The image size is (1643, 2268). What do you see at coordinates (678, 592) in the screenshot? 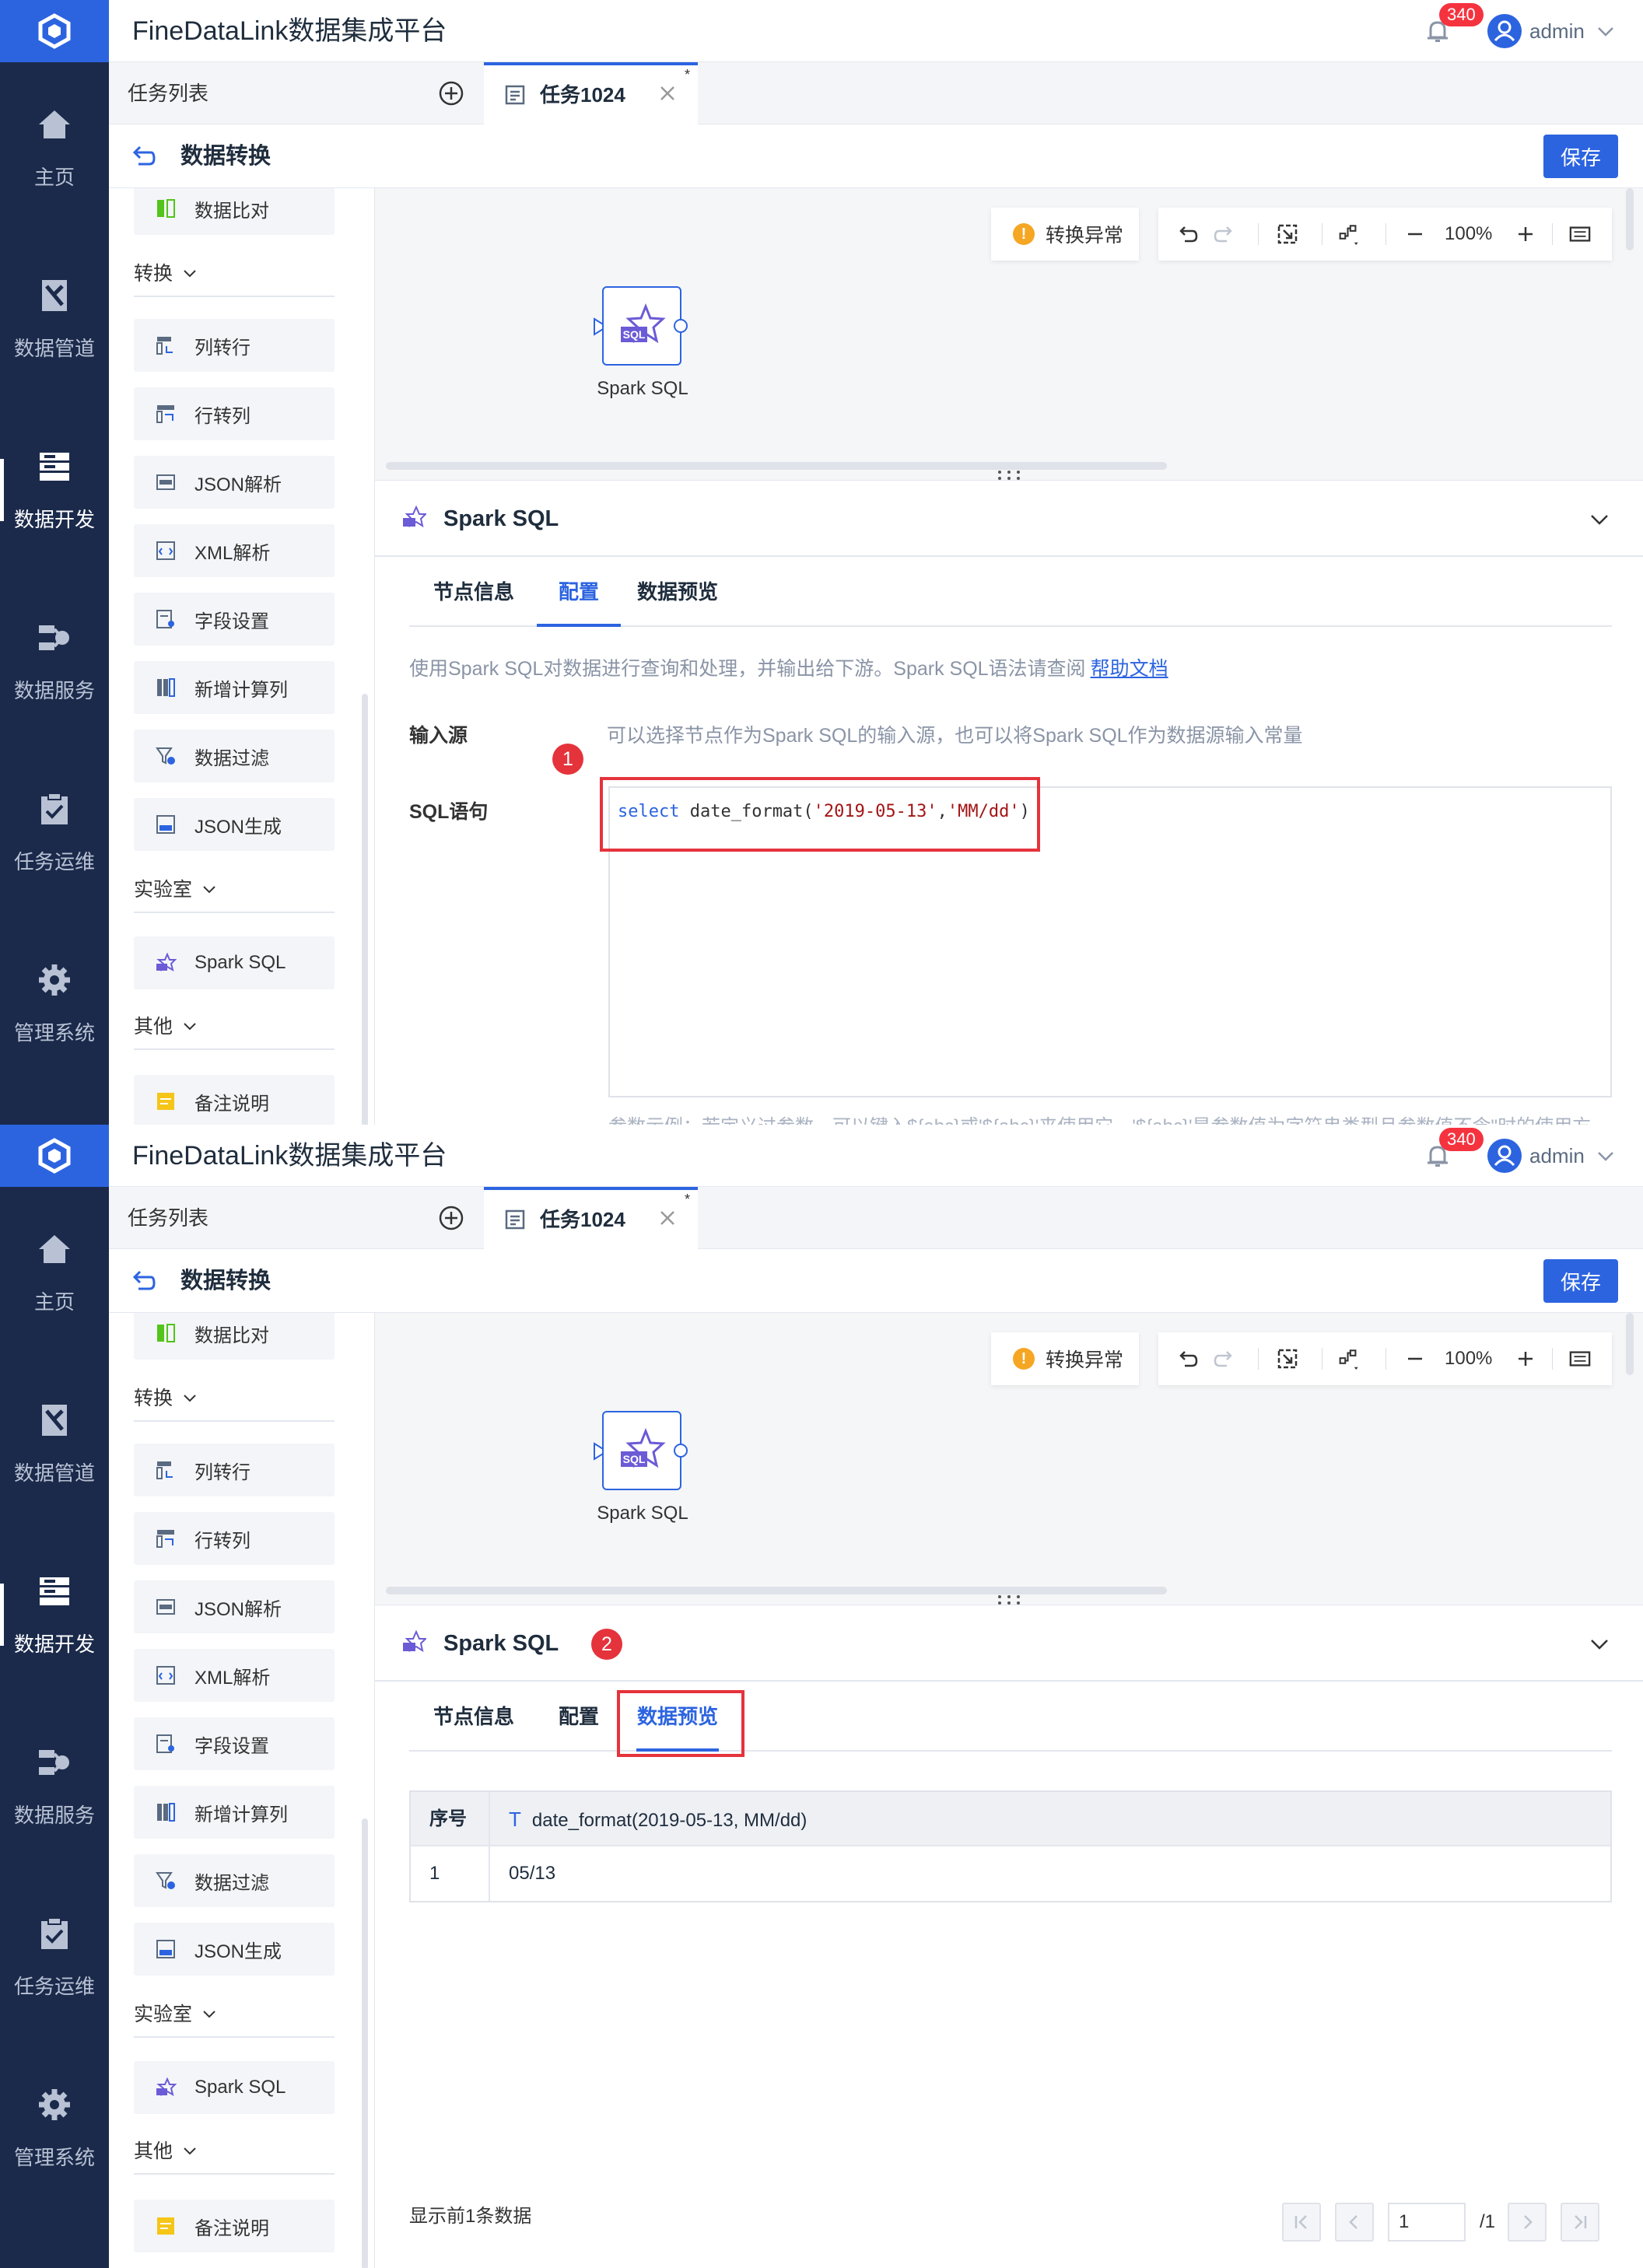
I see `tab-data-preview: 数据预览` at bounding box center [678, 592].